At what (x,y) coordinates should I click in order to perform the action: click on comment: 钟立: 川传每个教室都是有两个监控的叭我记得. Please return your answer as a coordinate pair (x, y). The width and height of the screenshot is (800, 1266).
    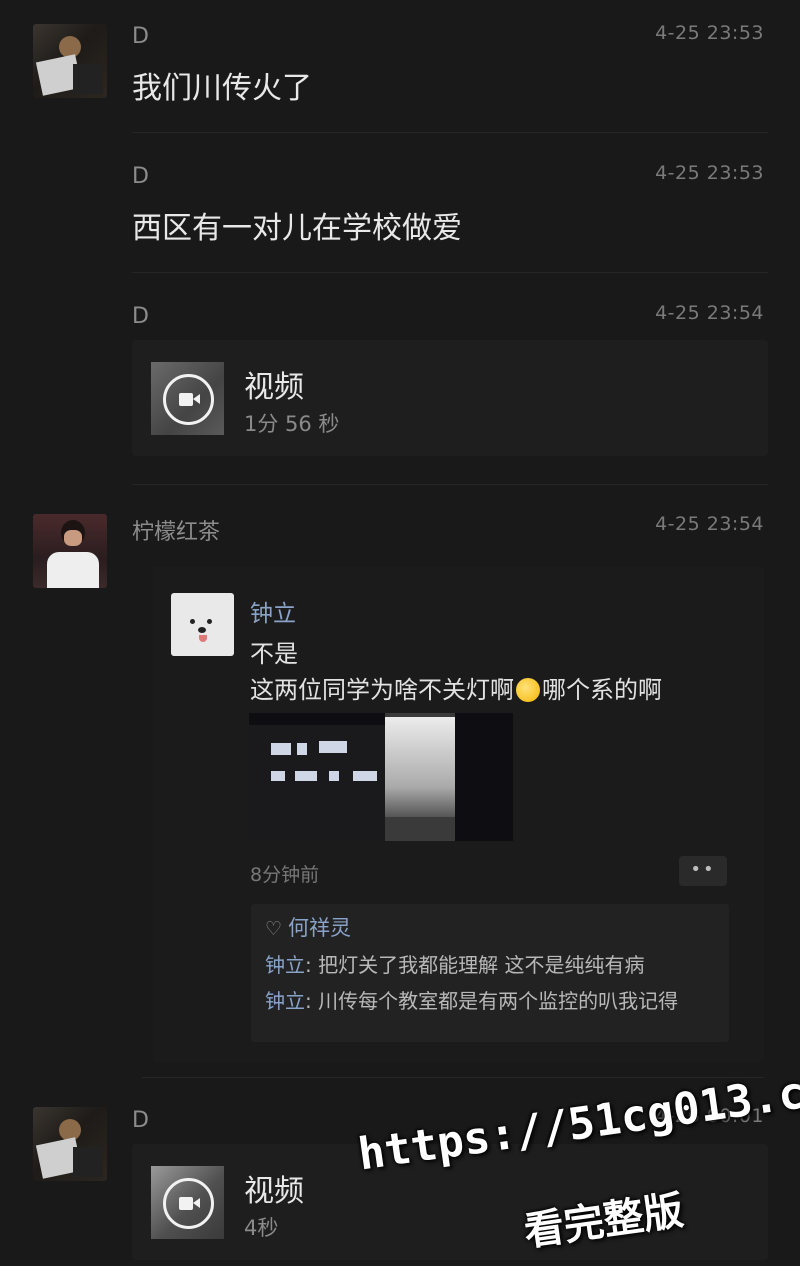
    Looking at the image, I should click on (490, 1001).